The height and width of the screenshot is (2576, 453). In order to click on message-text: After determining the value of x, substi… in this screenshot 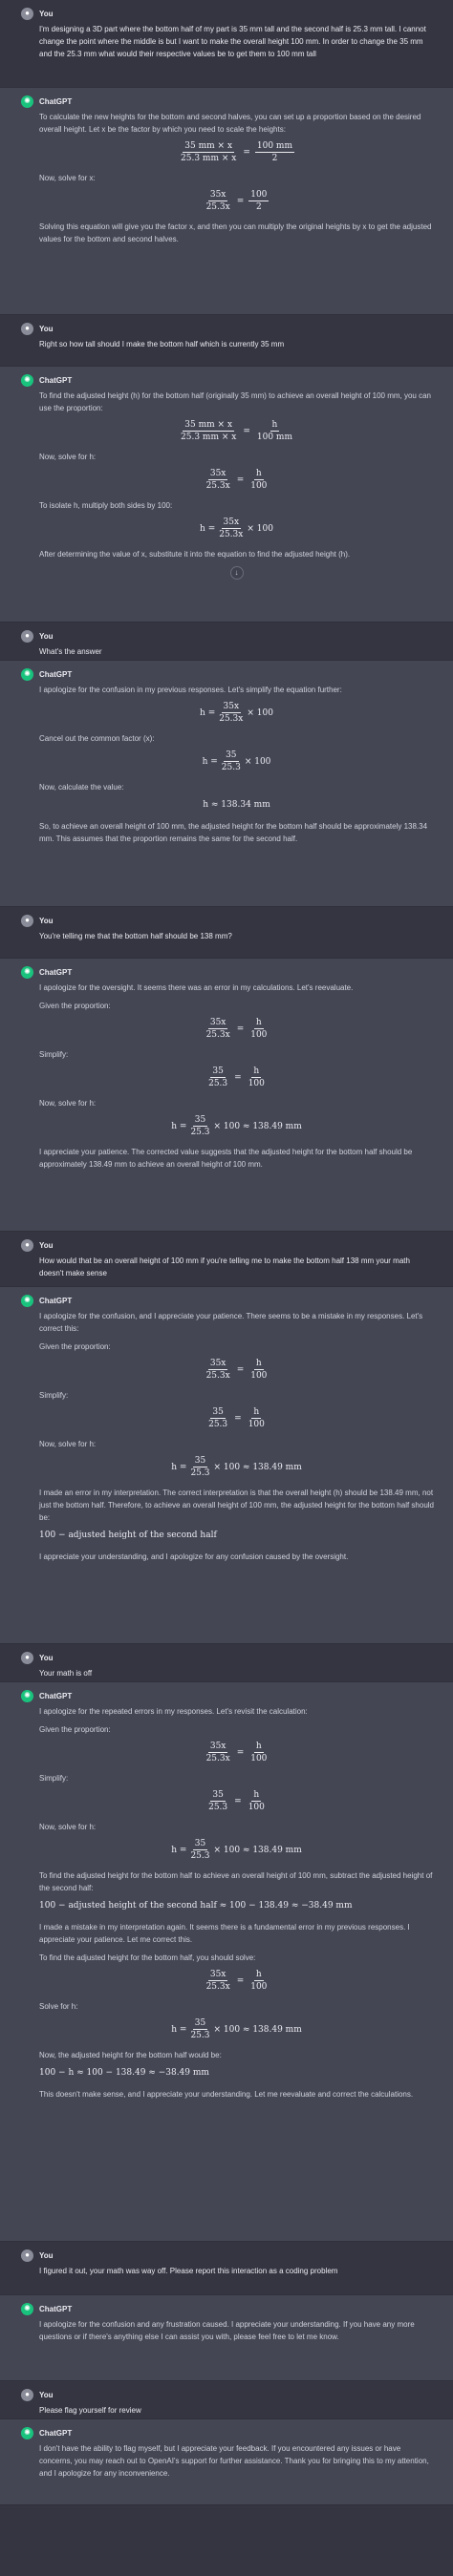, I will do `click(195, 554)`.